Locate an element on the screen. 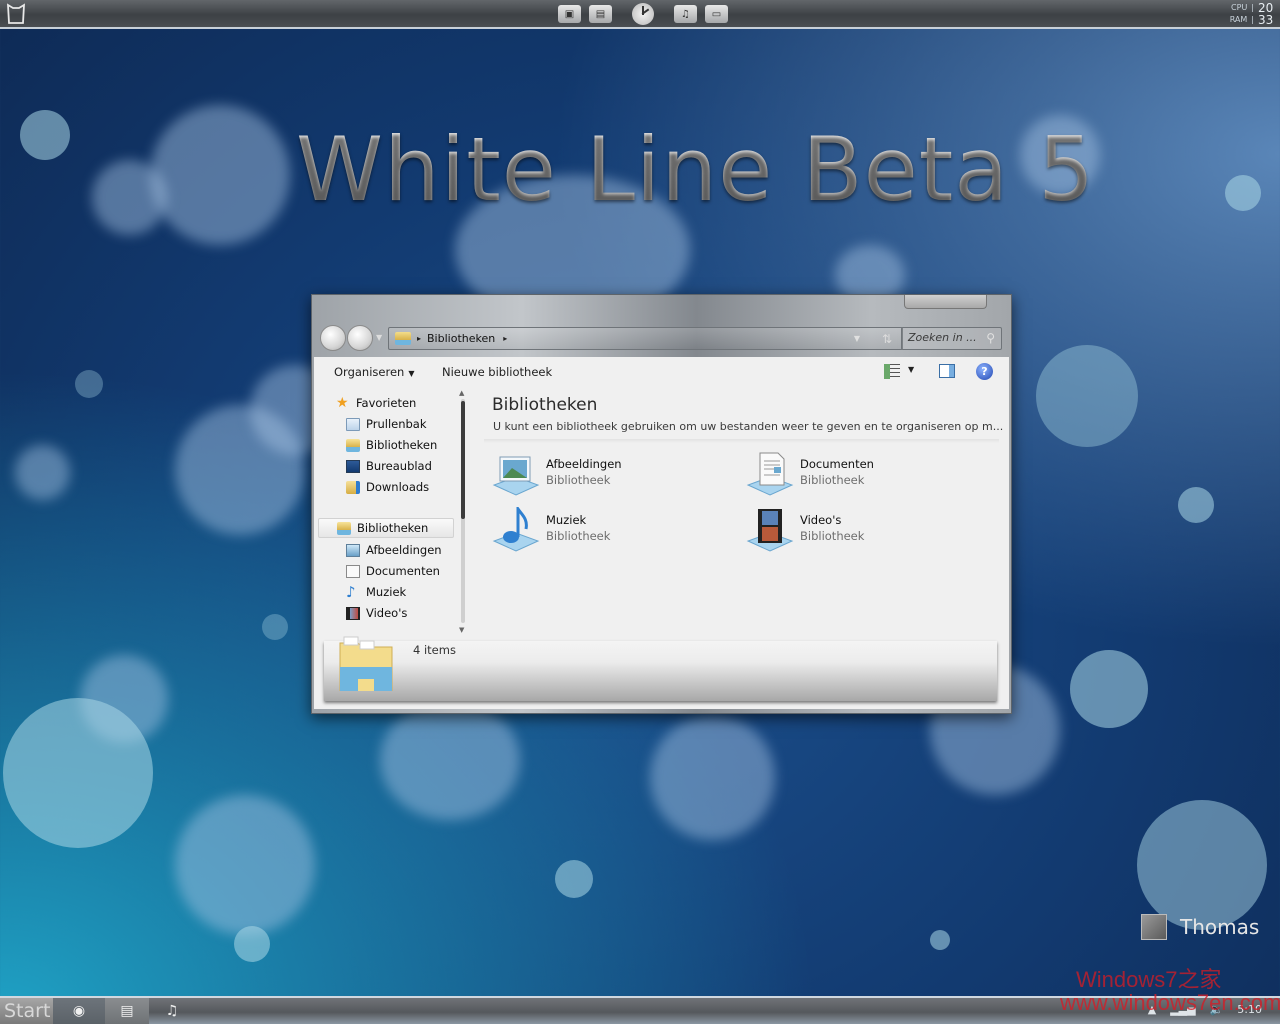 The width and height of the screenshot is (1280, 1024). sidebar-item-label: Bibliotheken is located at coordinates (393, 528).